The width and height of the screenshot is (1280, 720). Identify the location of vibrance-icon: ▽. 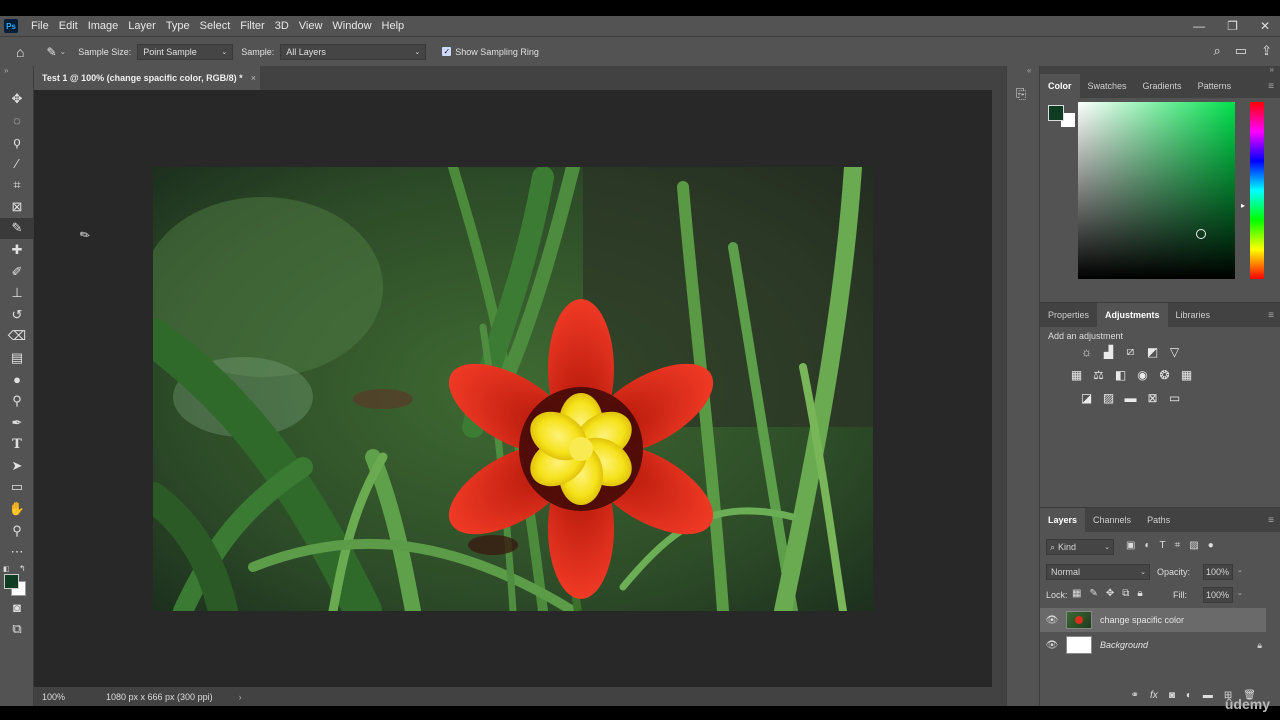
(1174, 351).